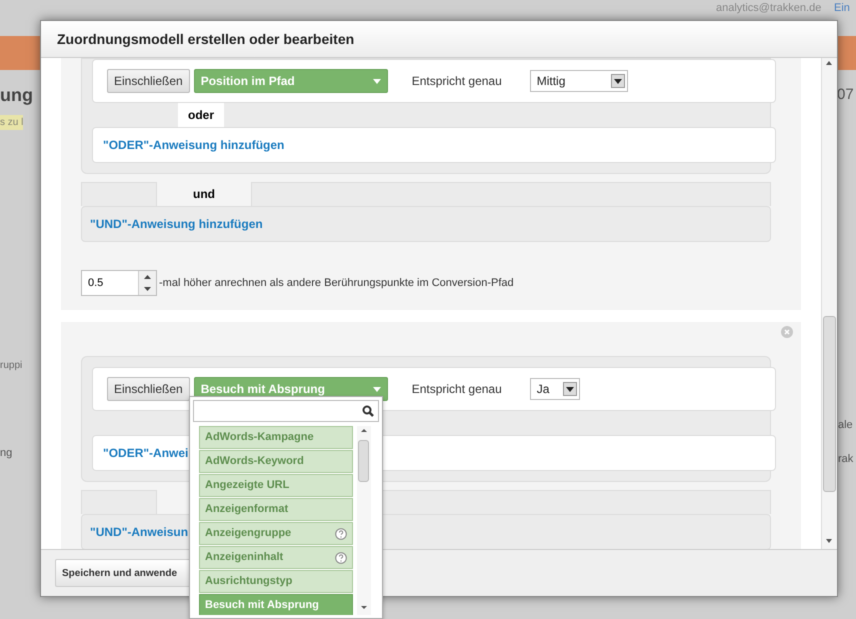 The image size is (856, 619). I want to click on add-or-link: "ODER"-Anweisung hinzufügen, so click(193, 145).